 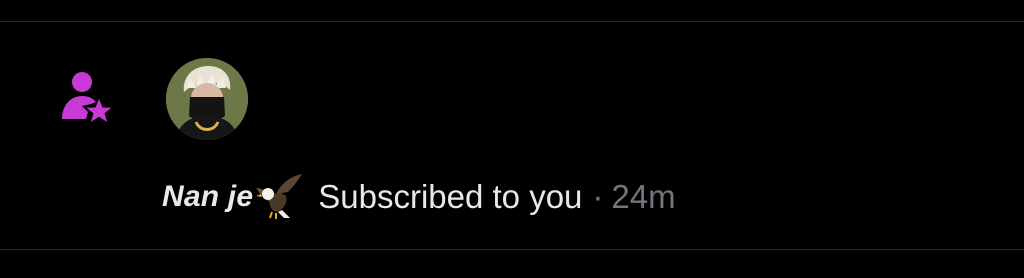 I want to click on bottom-divider, so click(x=512, y=249).